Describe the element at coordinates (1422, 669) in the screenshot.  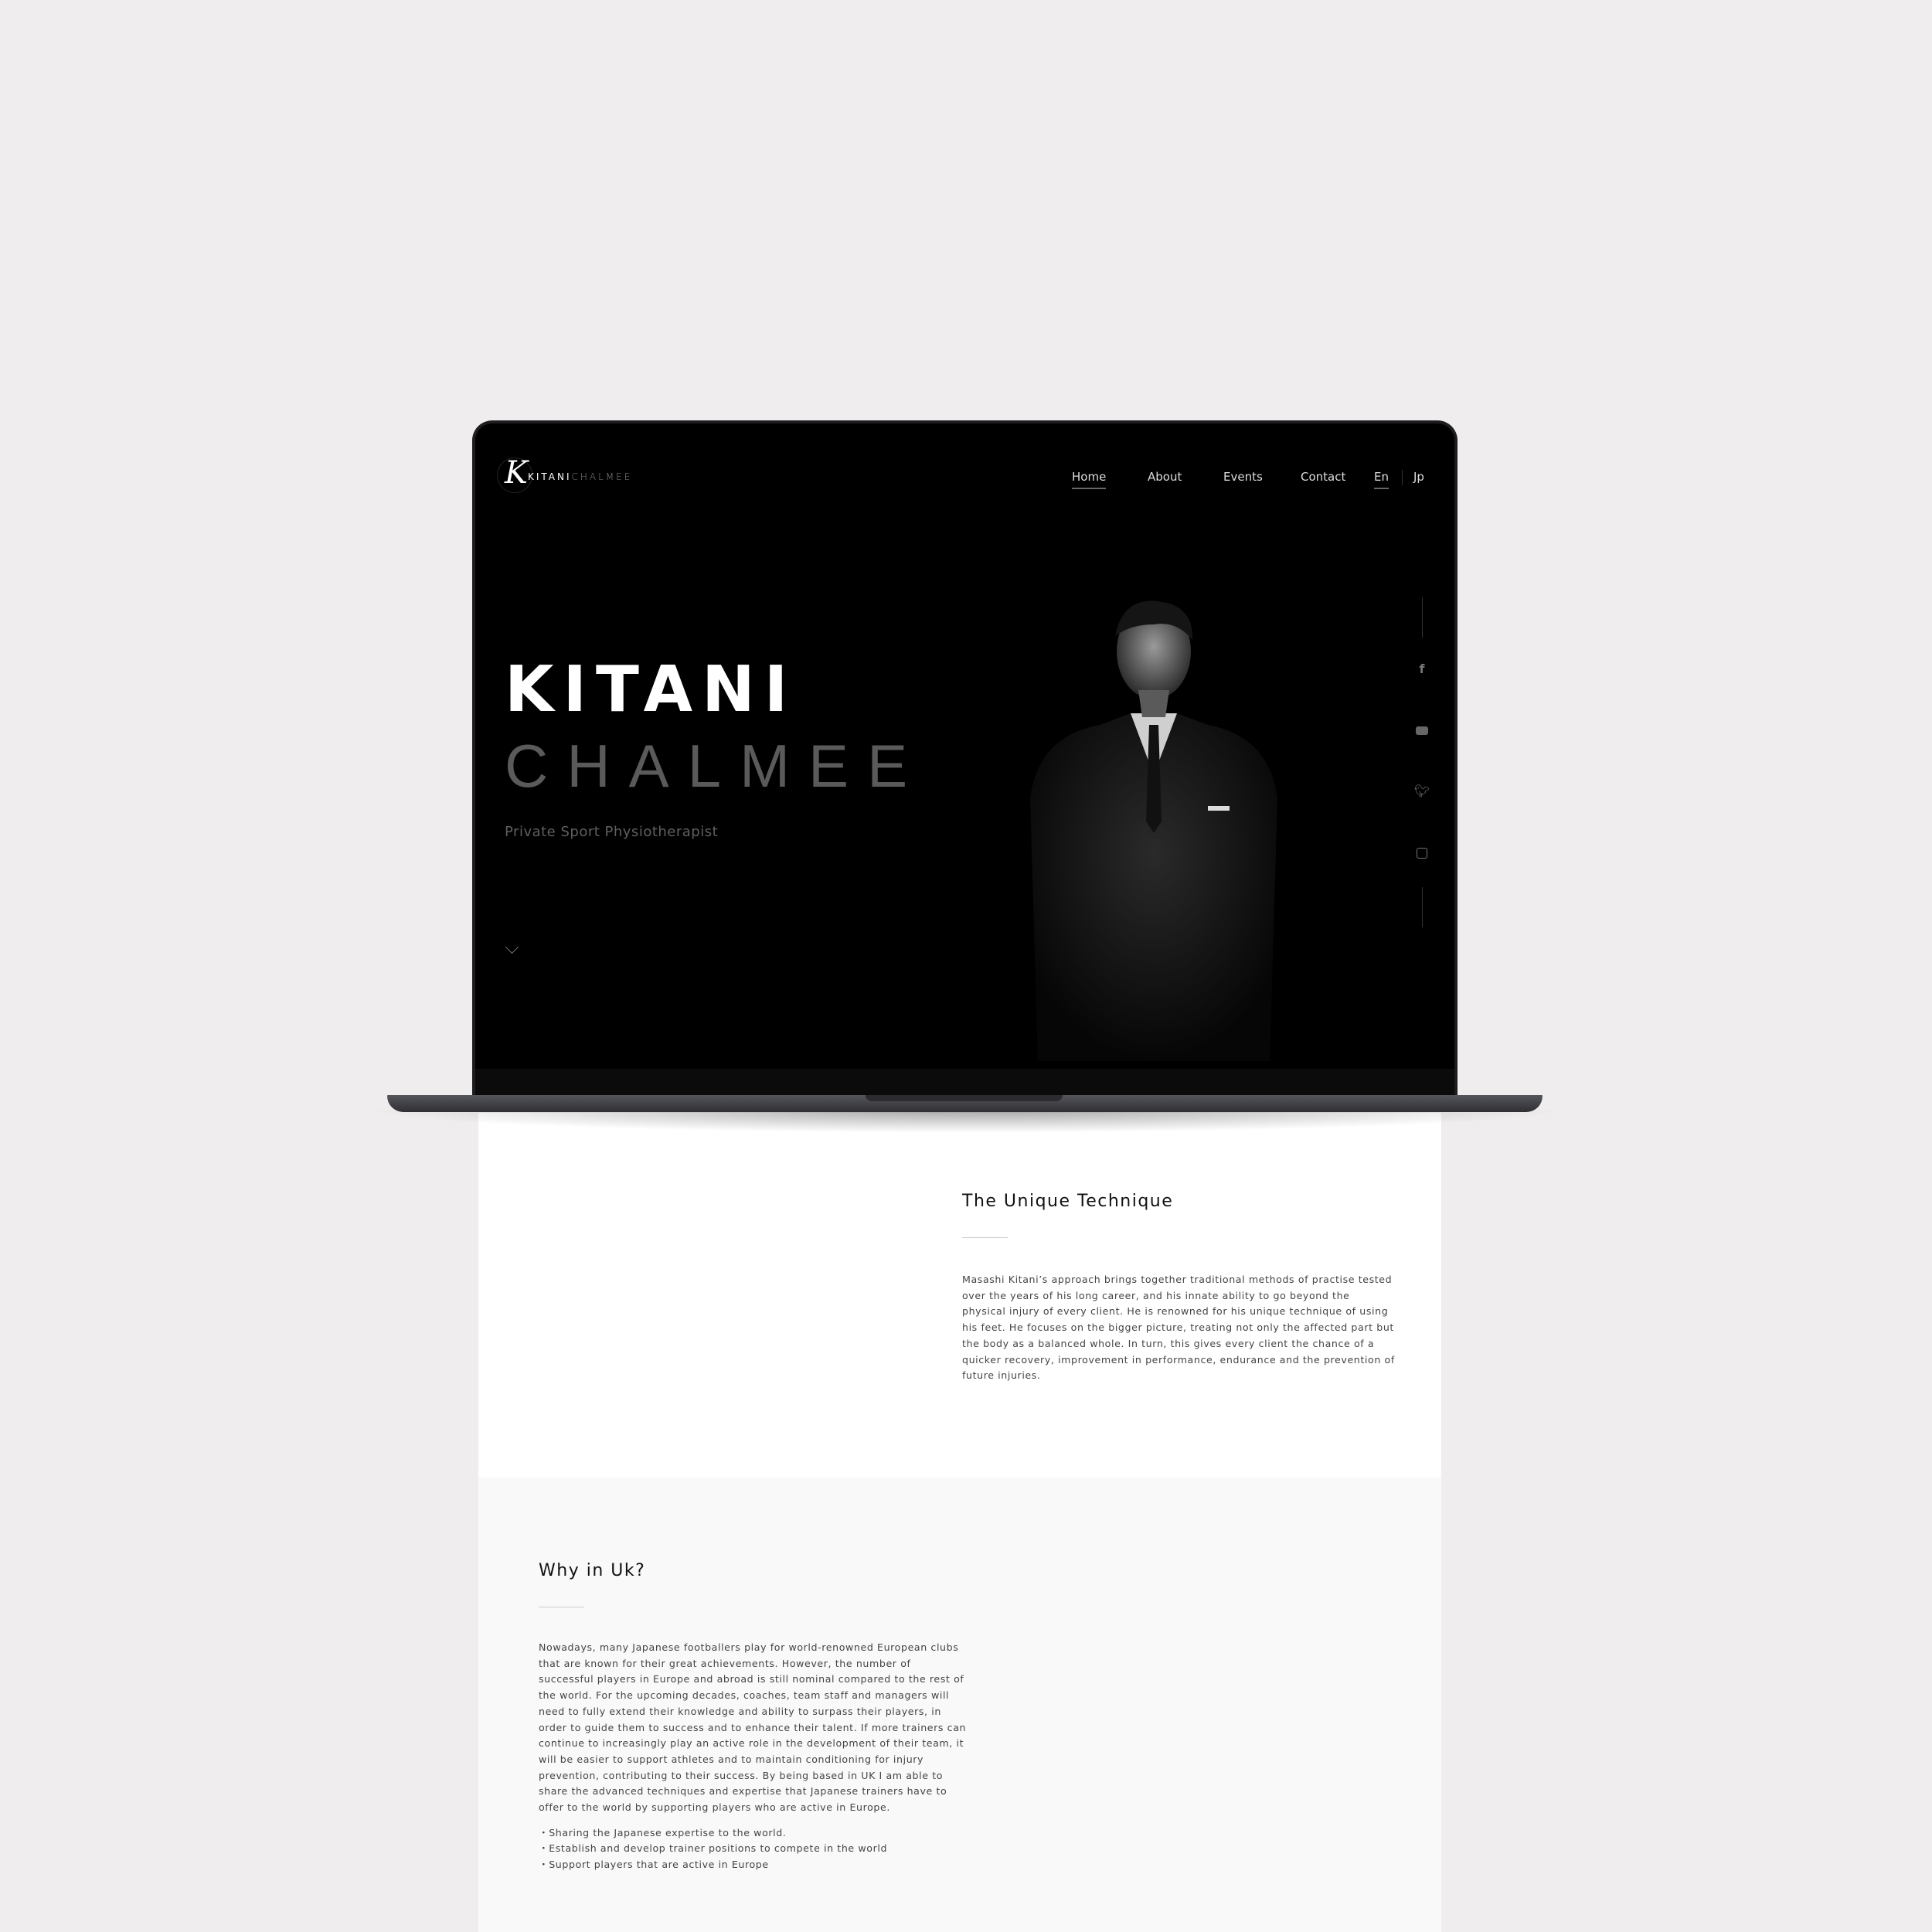
I see `facebook-icon: f` at that location.